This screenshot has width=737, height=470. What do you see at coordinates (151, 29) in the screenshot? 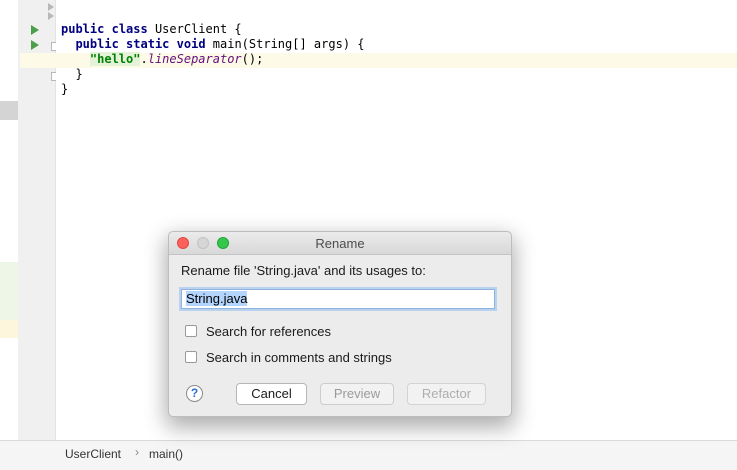
I see `code-line: public class UserClient {` at bounding box center [151, 29].